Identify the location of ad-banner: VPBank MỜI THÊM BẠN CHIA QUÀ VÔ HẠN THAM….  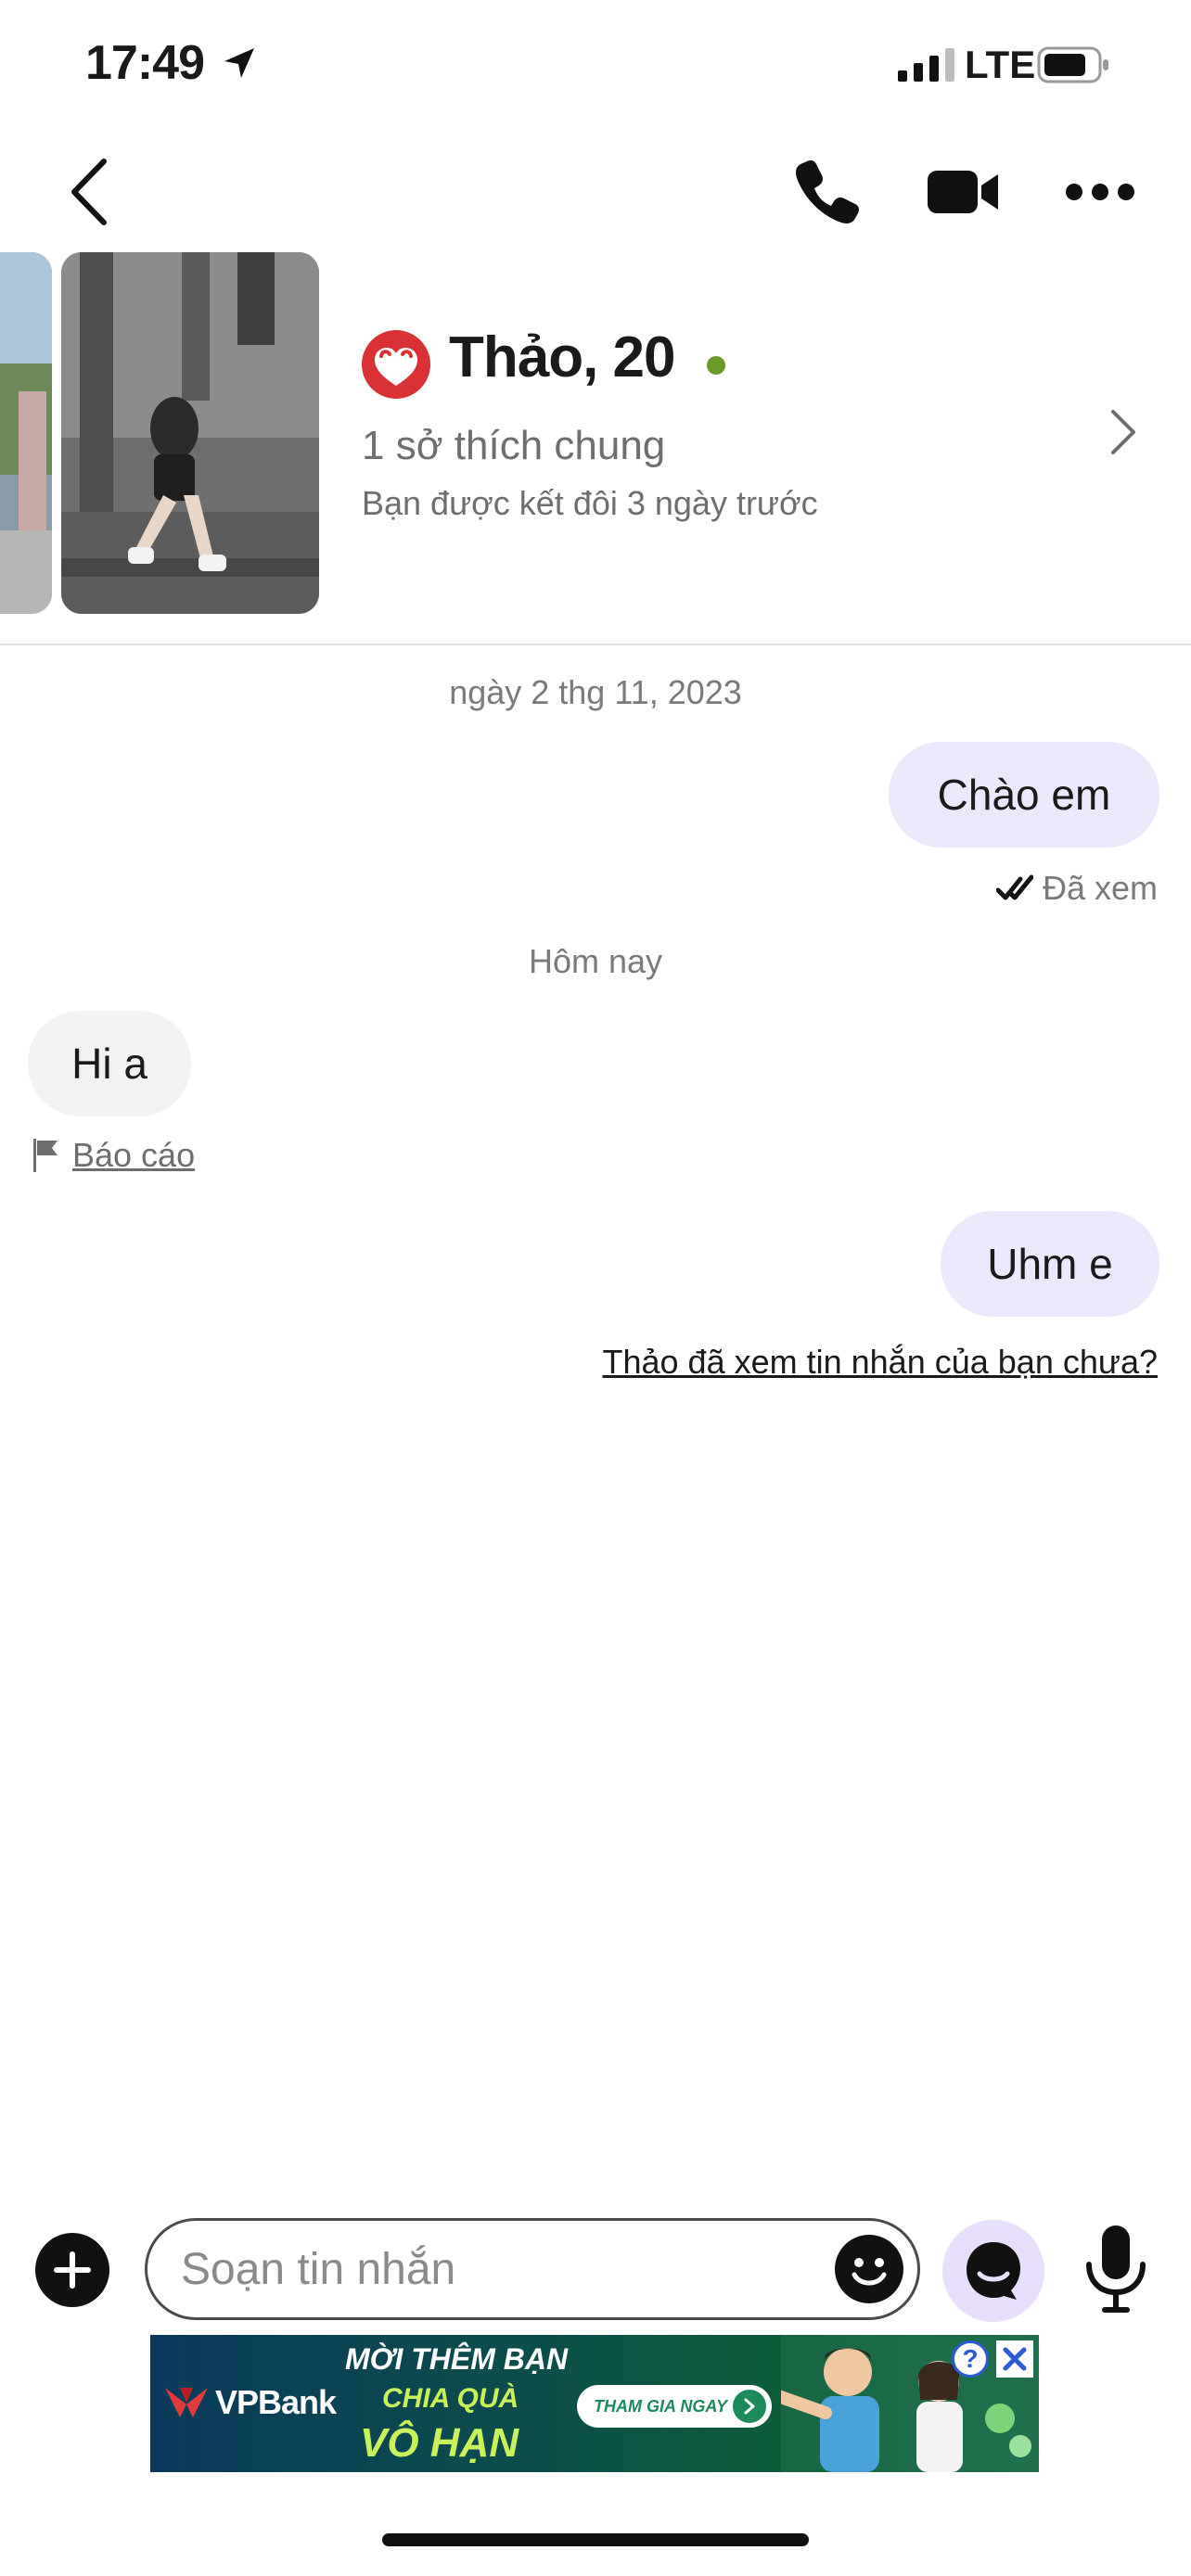
(594, 2404).